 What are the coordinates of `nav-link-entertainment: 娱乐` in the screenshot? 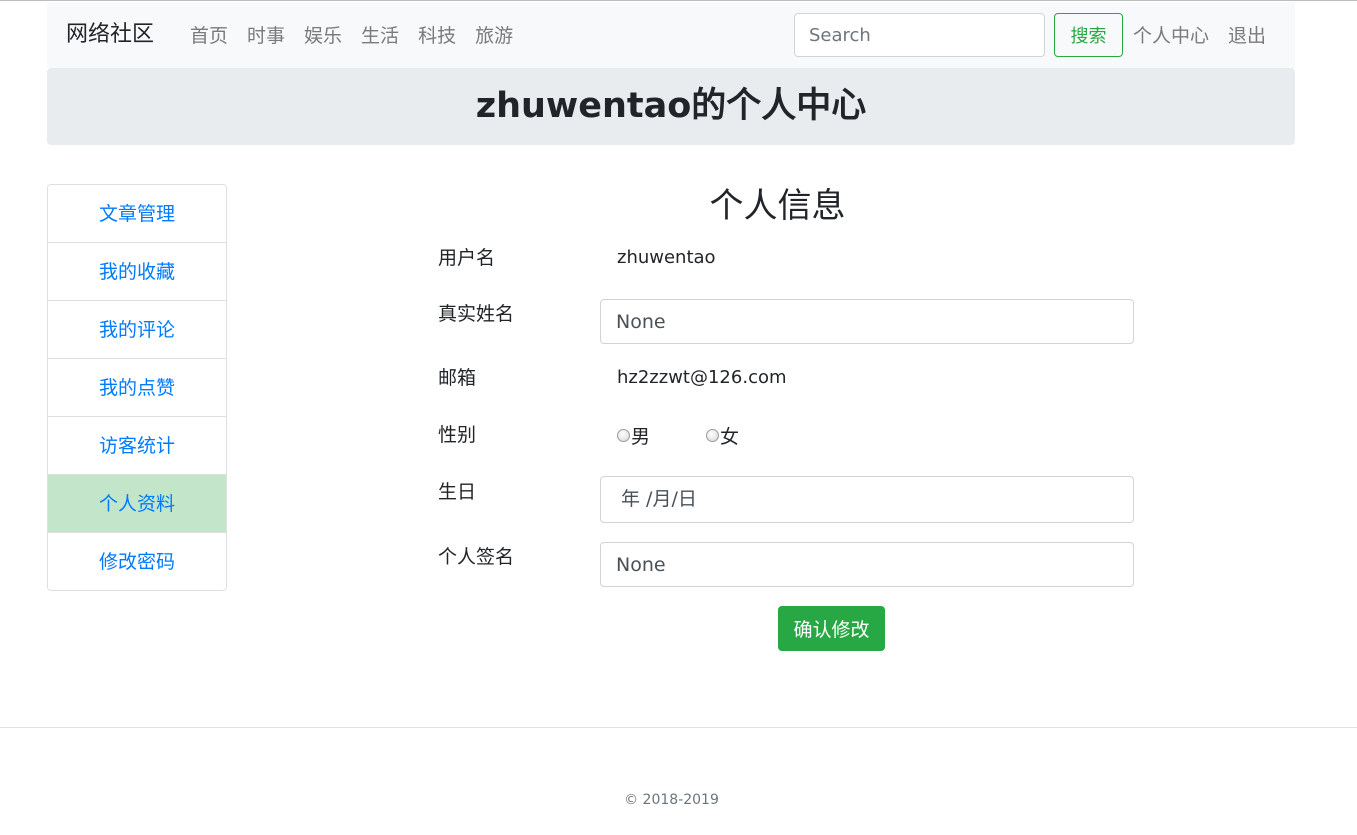 It's located at (323, 36).